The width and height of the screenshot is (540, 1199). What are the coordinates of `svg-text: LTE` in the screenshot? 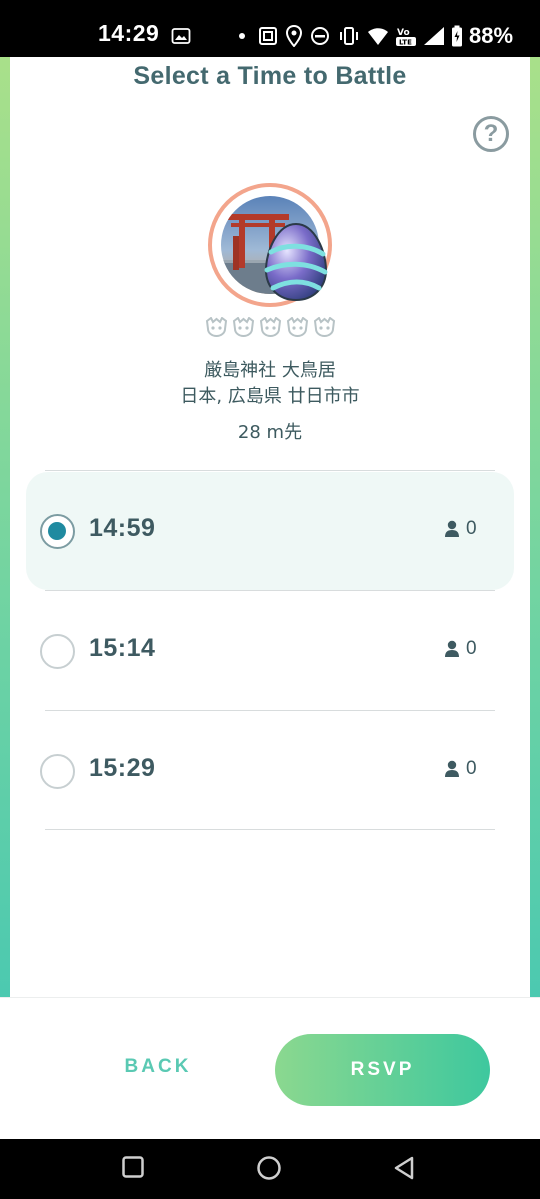 It's located at (405, 43).